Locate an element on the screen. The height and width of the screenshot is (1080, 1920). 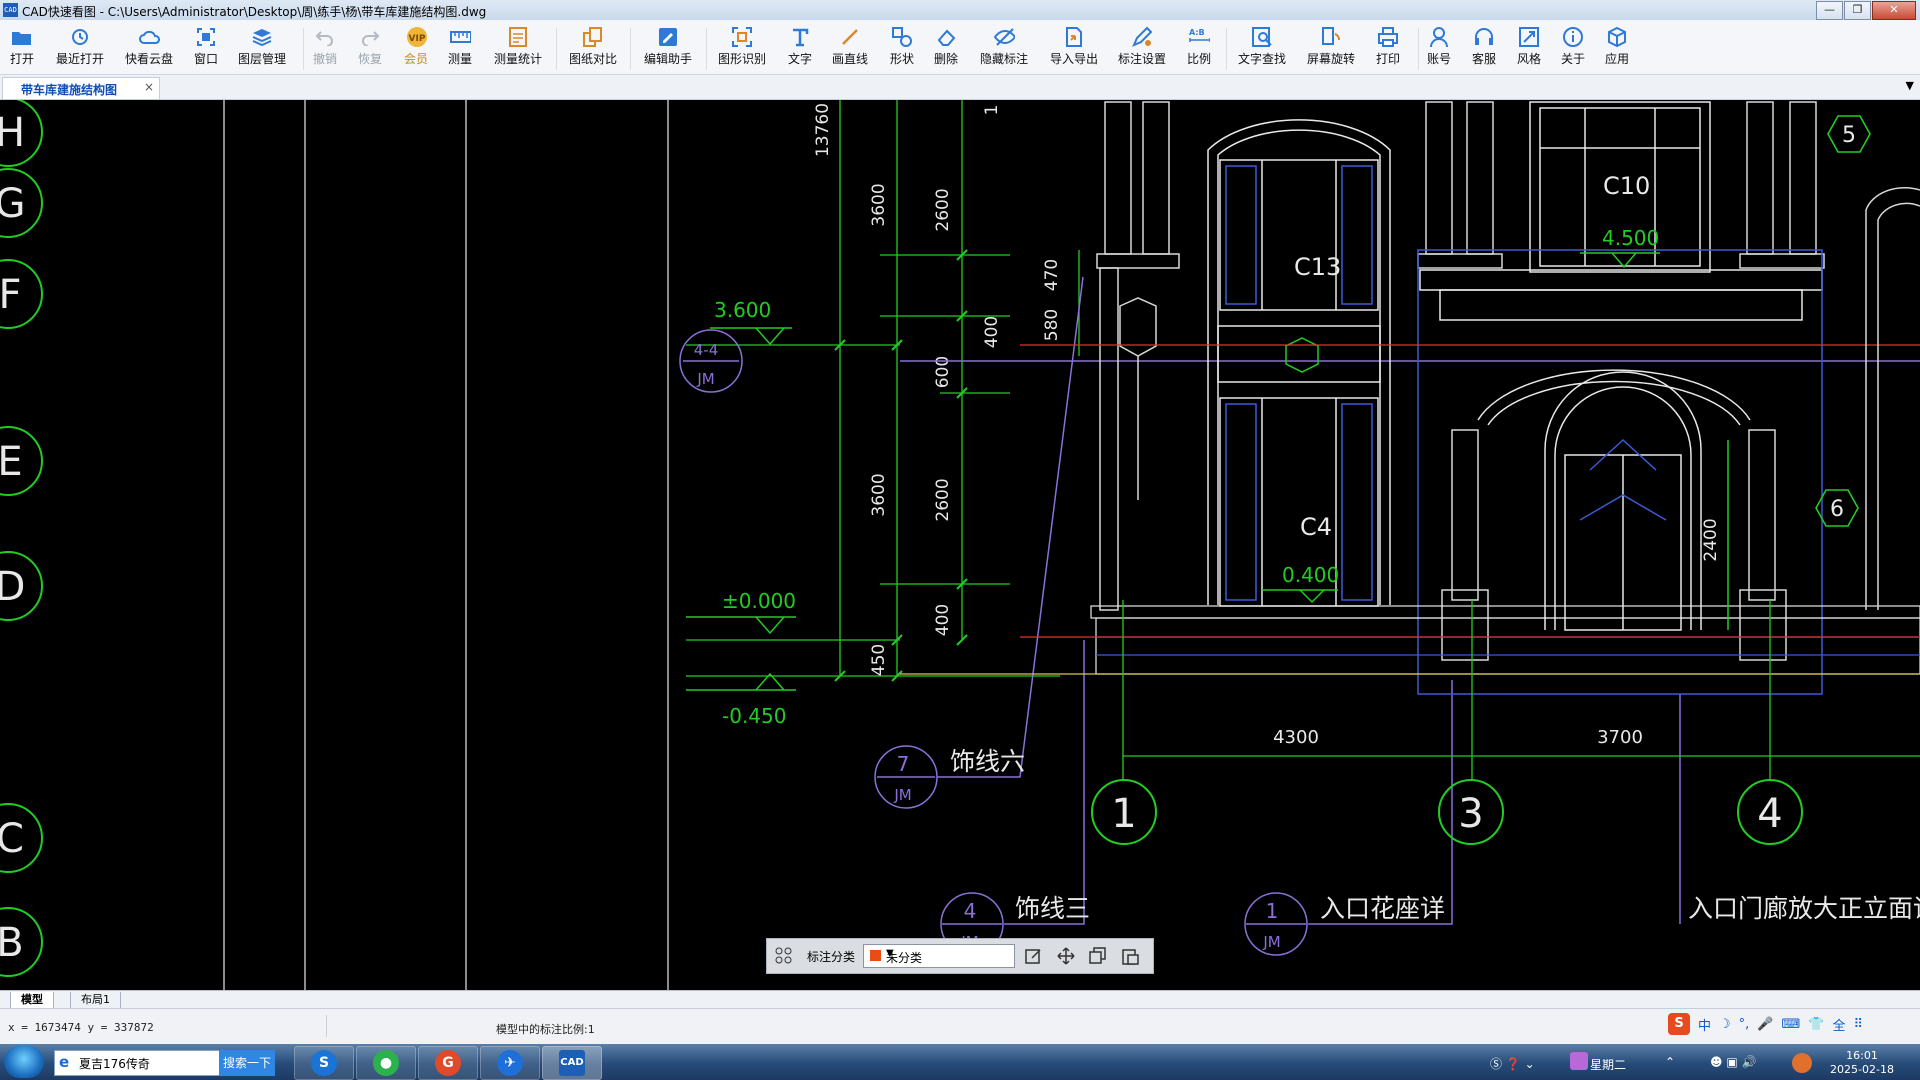
about-button: 关于 is located at coordinates (1573, 49).